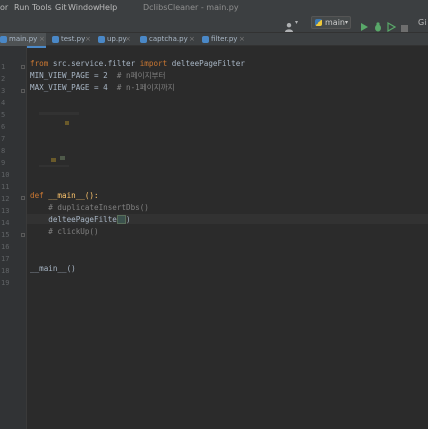 Image resolution: width=428 pixels, height=429 pixels. Describe the element at coordinates (3, 103) in the screenshot. I see `line-number: 4` at that location.